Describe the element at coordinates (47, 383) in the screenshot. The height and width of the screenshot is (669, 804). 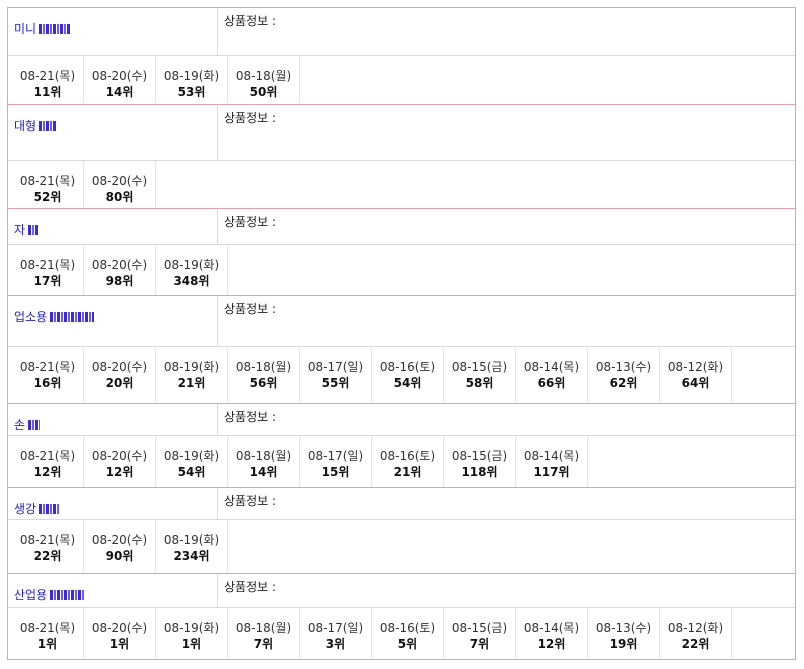
I see `rank-value: 16위` at that location.